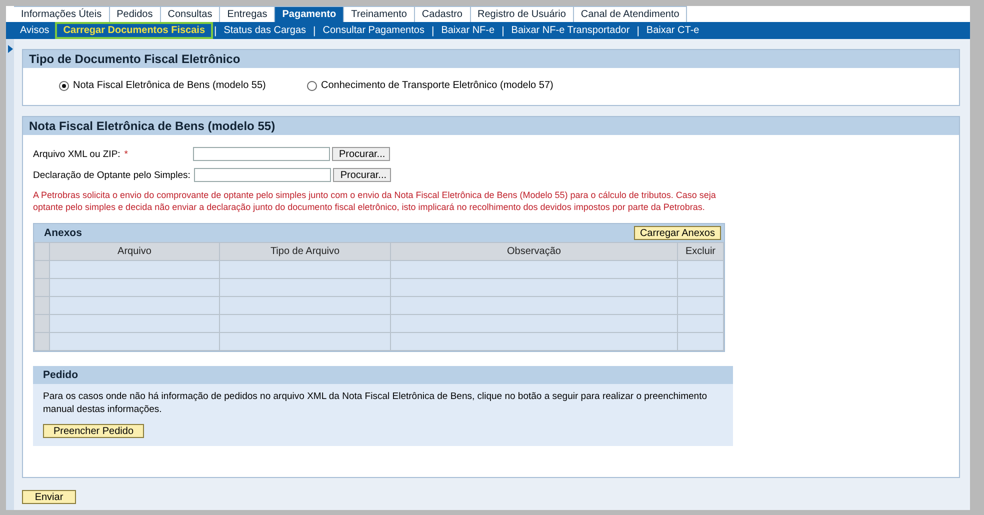 This screenshot has width=984, height=515. I want to click on subnav-link: Status das Cargas, so click(265, 30).